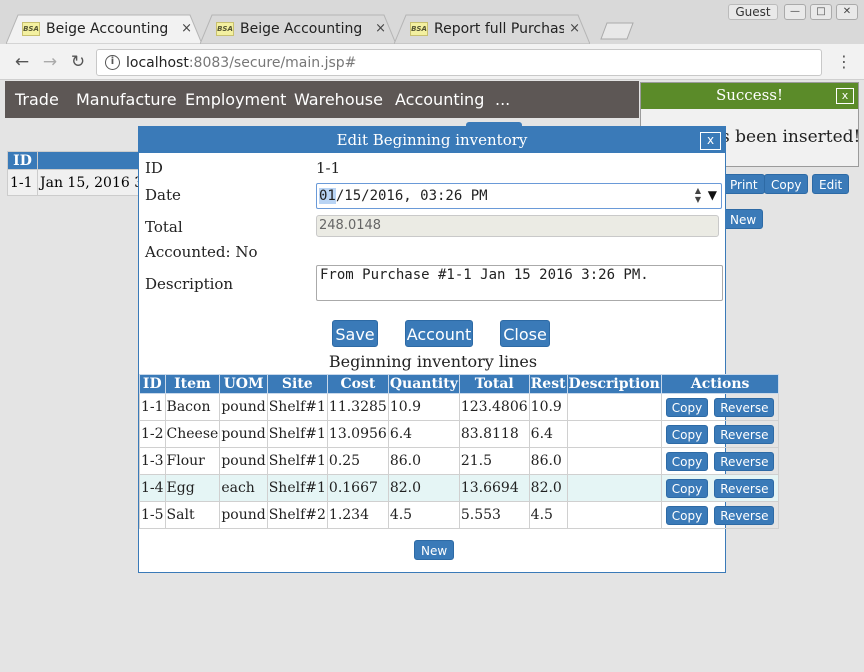  I want to click on date-month-segment: 01, so click(327, 196).